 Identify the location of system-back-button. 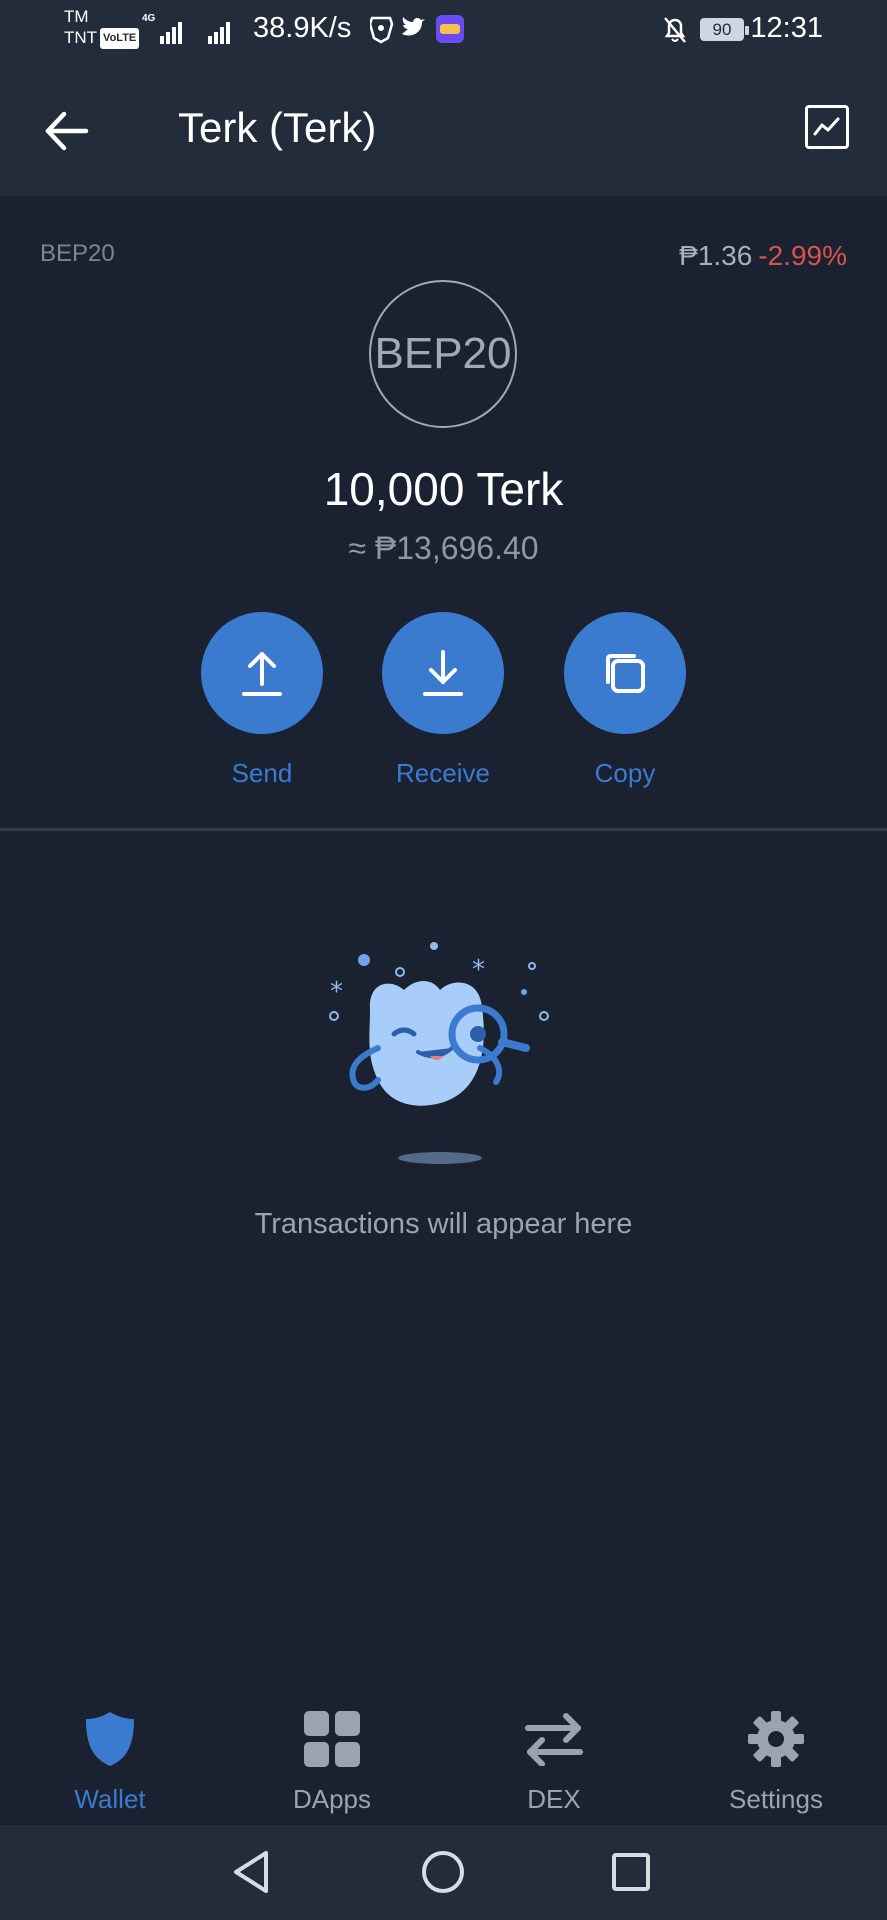
(253, 1872).